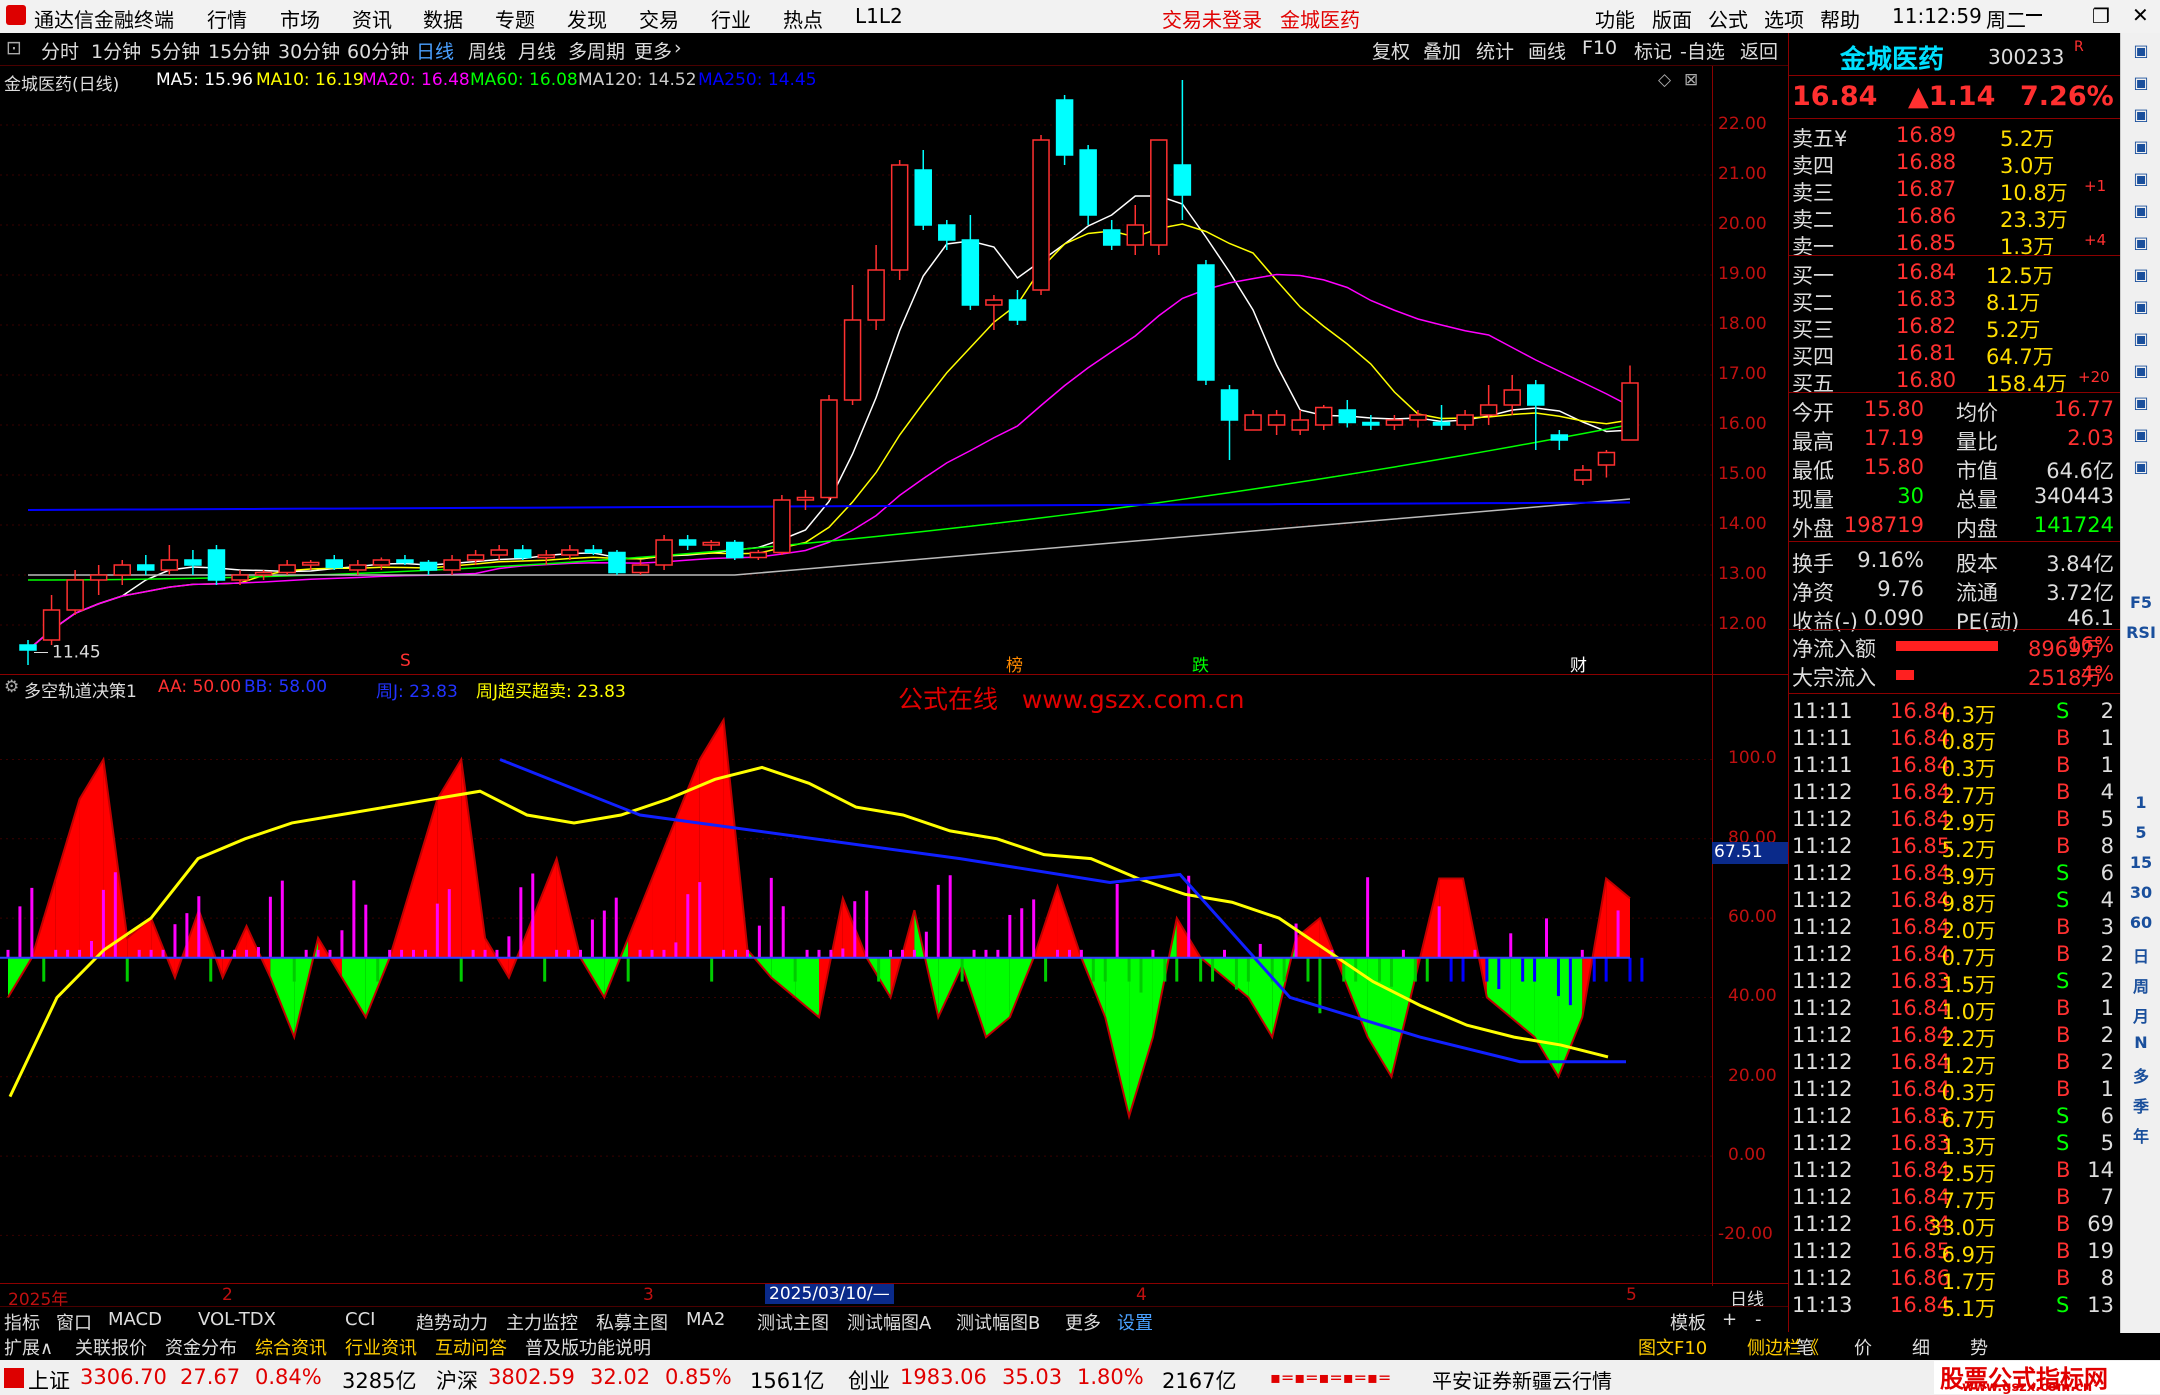  What do you see at coordinates (443, 18) in the screenshot?
I see `menu-item-3: 数据` at bounding box center [443, 18].